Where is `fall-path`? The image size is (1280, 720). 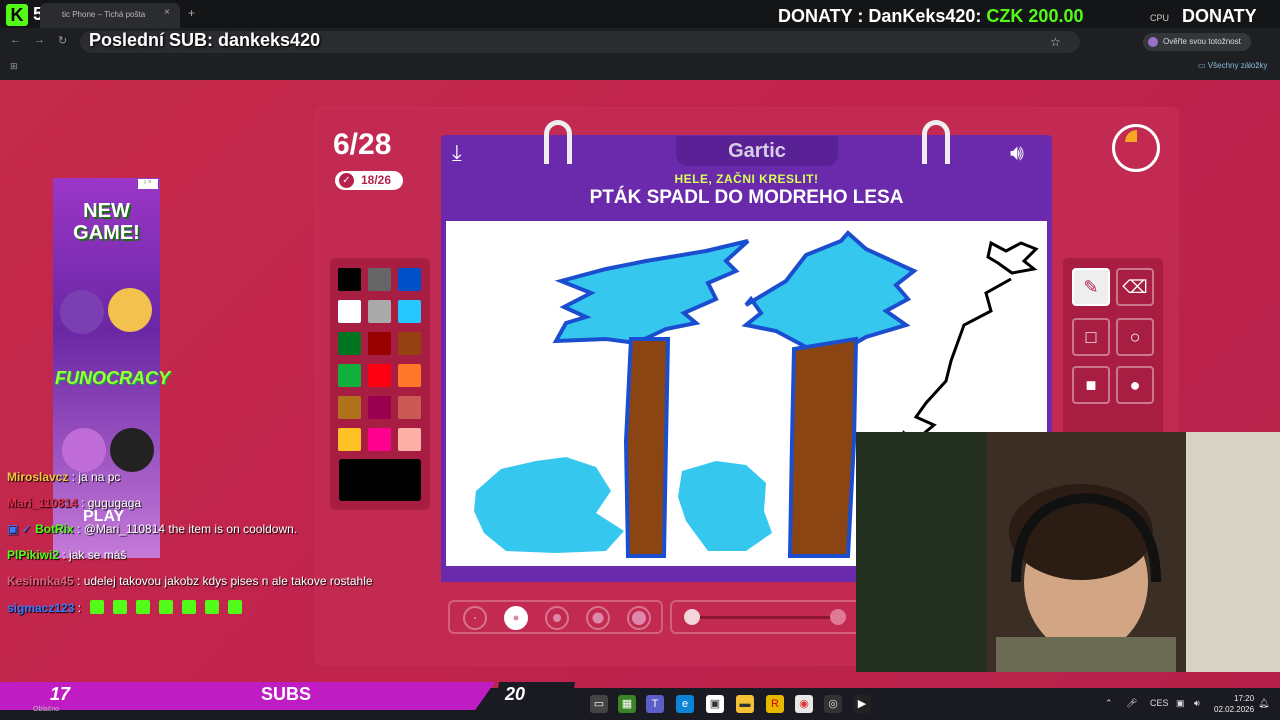 fall-path is located at coordinates (955, 364).